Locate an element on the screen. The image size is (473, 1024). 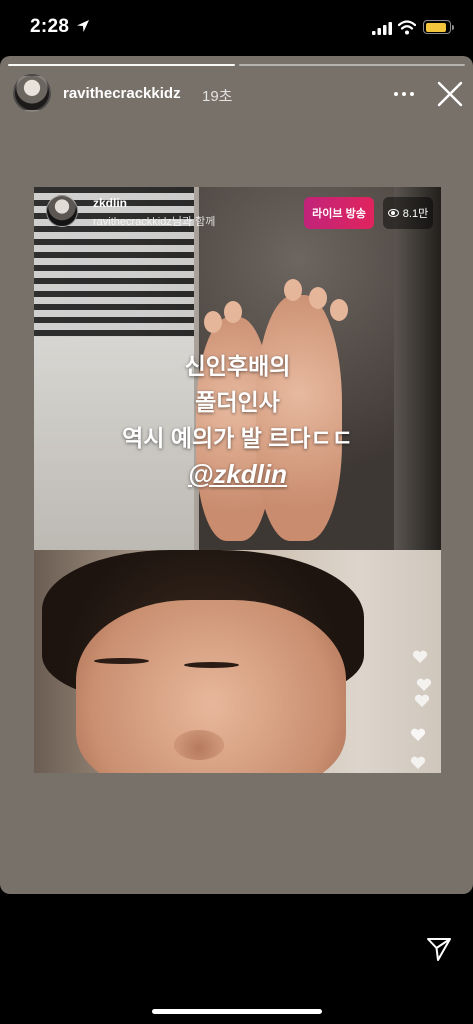
viewer-count-badge: 8.1만 is located at coordinates (408, 213).